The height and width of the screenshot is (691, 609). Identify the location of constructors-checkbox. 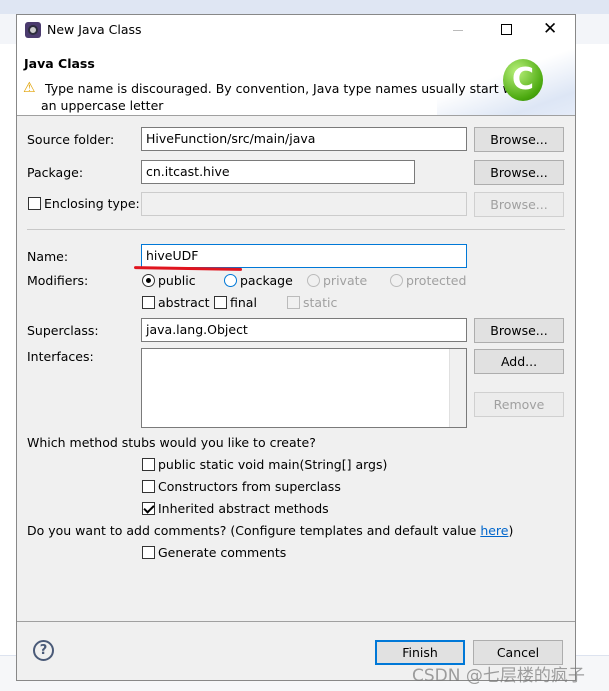
(148, 486).